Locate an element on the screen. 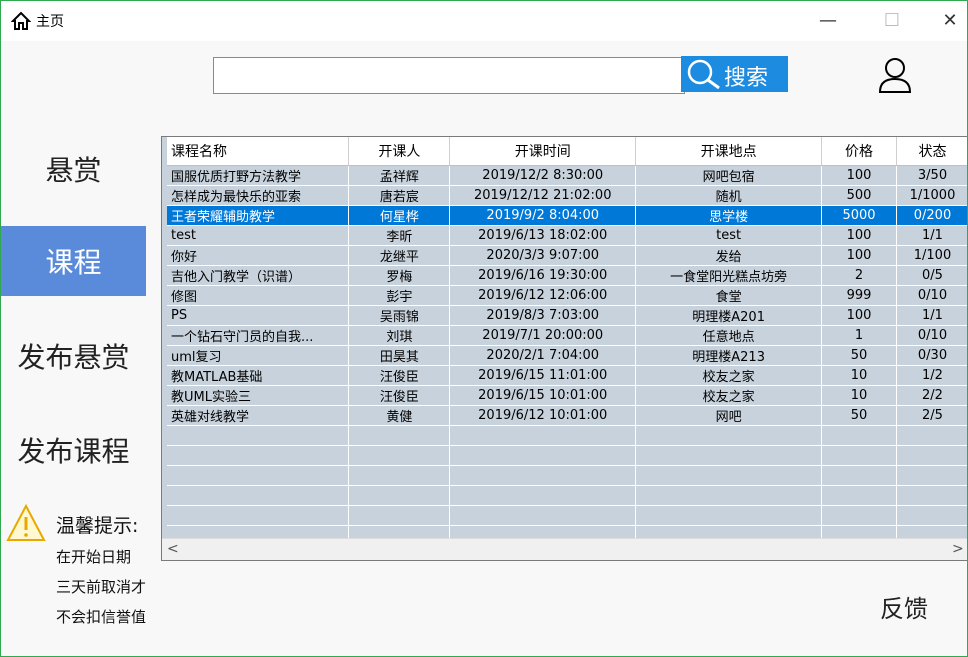 Image resolution: width=968 pixels, height=657 pixels. table-cell: 2019/12/12 21:02:00 is located at coordinates (543, 195).